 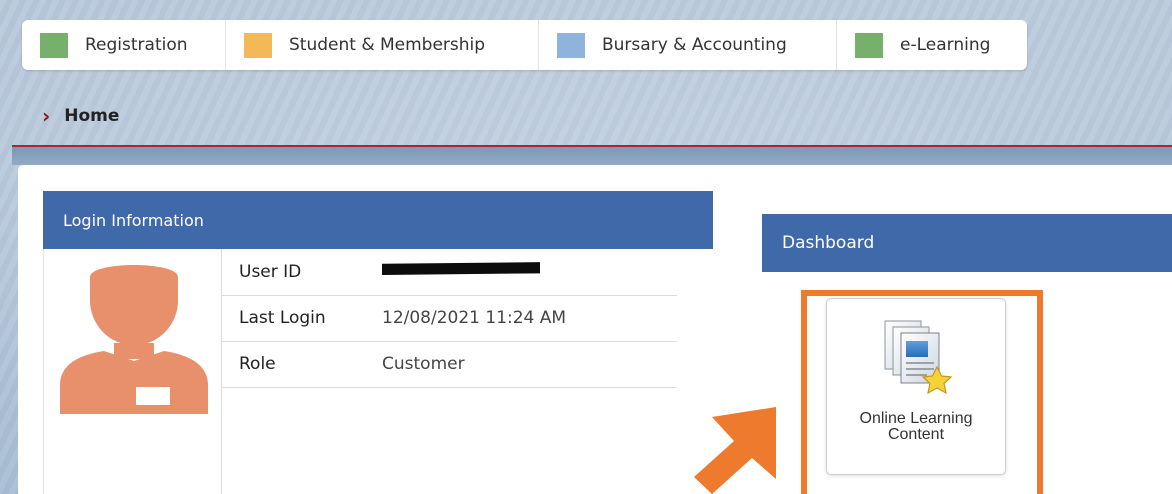 What do you see at coordinates (967, 243) in the screenshot?
I see `dashboard-header: Dashboard` at bounding box center [967, 243].